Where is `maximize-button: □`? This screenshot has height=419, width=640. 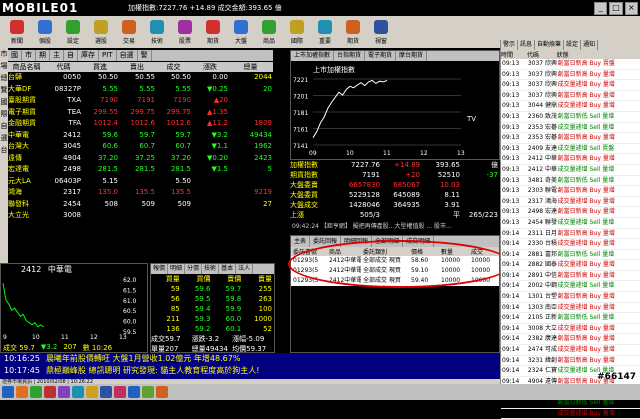
maximize-button: □ is located at coordinates (616, 8).